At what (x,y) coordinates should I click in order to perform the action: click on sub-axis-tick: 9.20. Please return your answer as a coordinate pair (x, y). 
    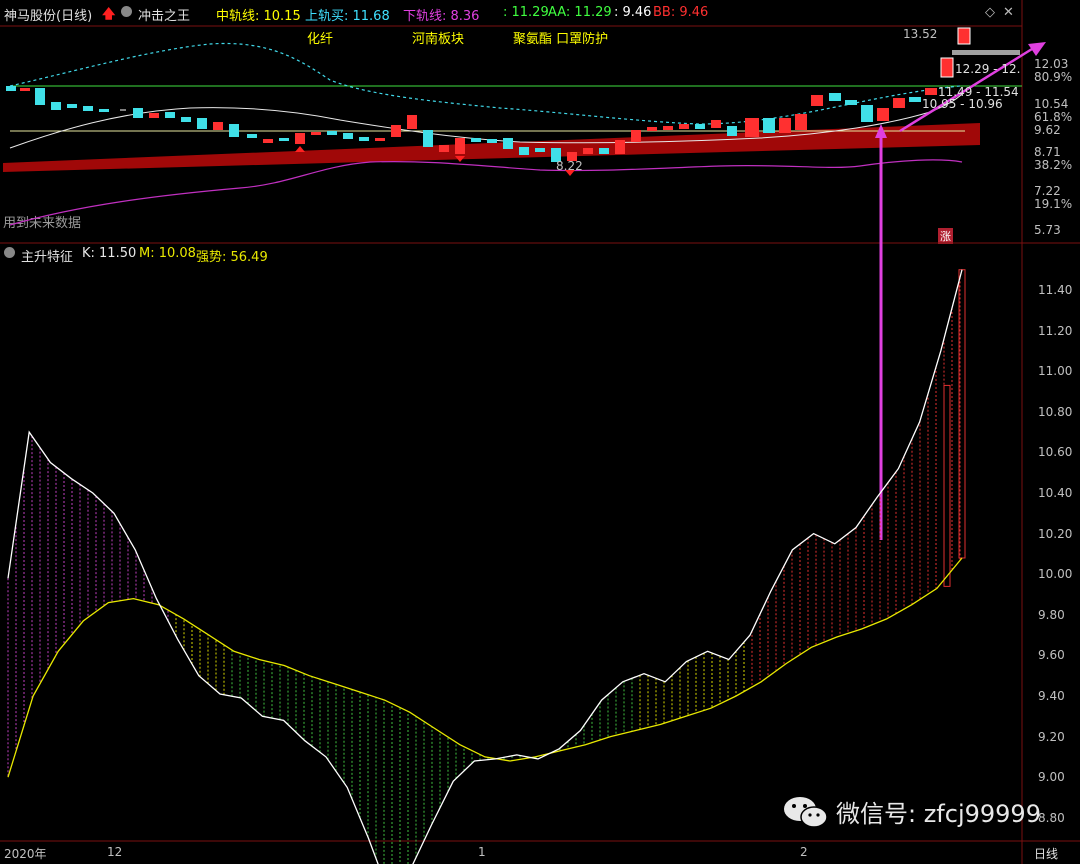
    Looking at the image, I should click on (1051, 736).